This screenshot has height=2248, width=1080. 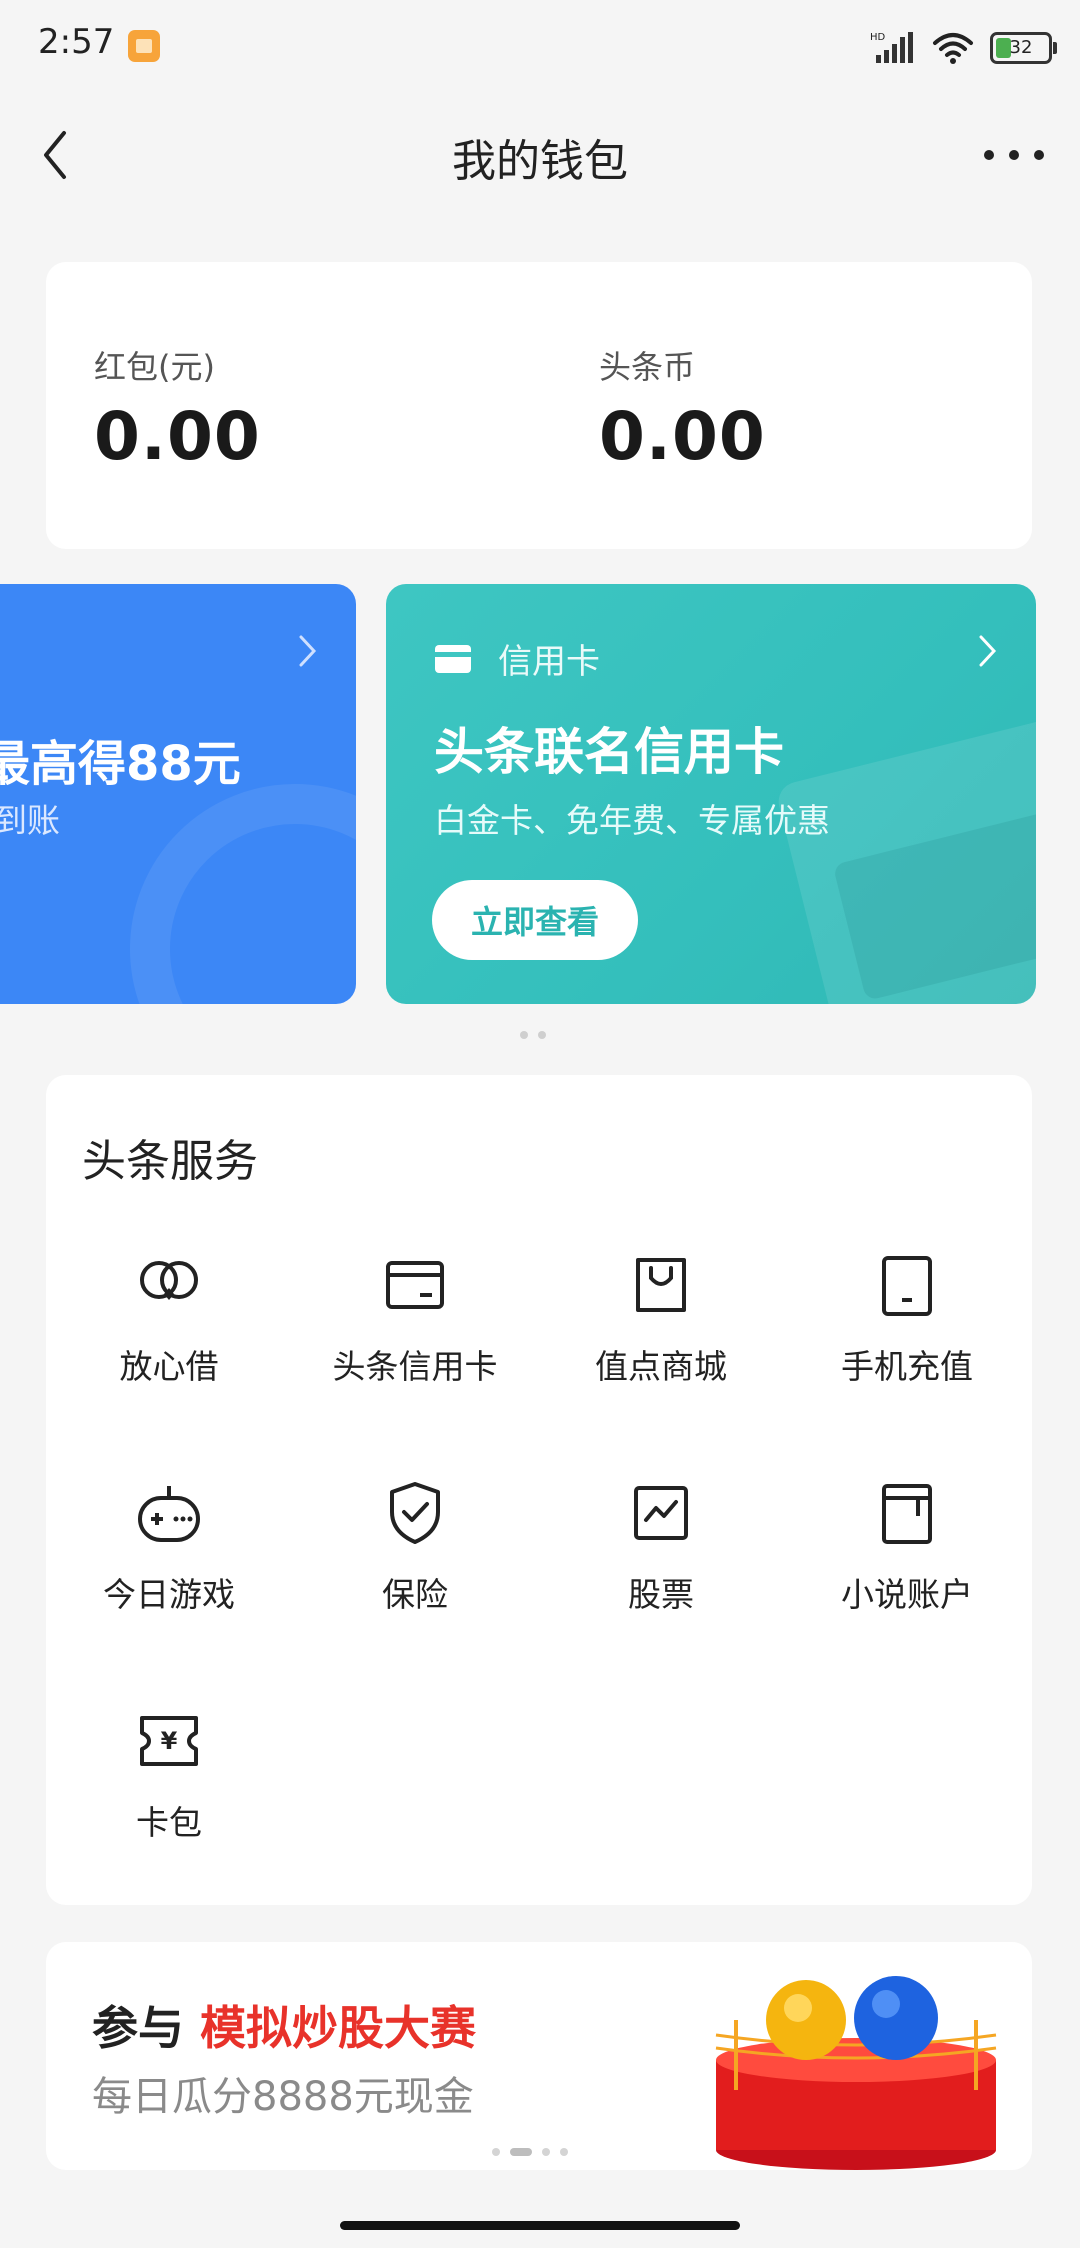 What do you see at coordinates (907, 1547) in the screenshot?
I see `service-novel-account: 小说账户` at bounding box center [907, 1547].